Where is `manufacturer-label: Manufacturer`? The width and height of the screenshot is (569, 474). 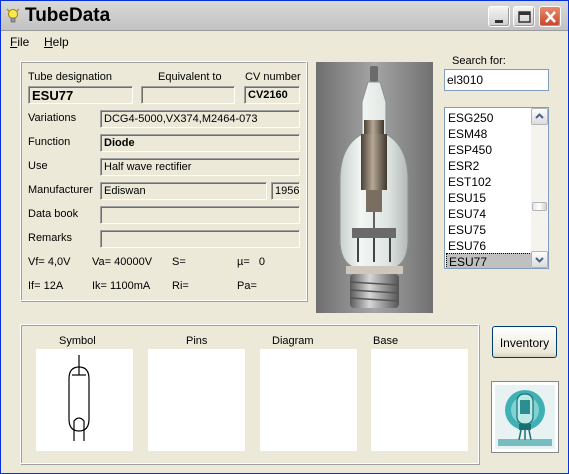 manufacturer-label: Manufacturer is located at coordinates (60, 190).